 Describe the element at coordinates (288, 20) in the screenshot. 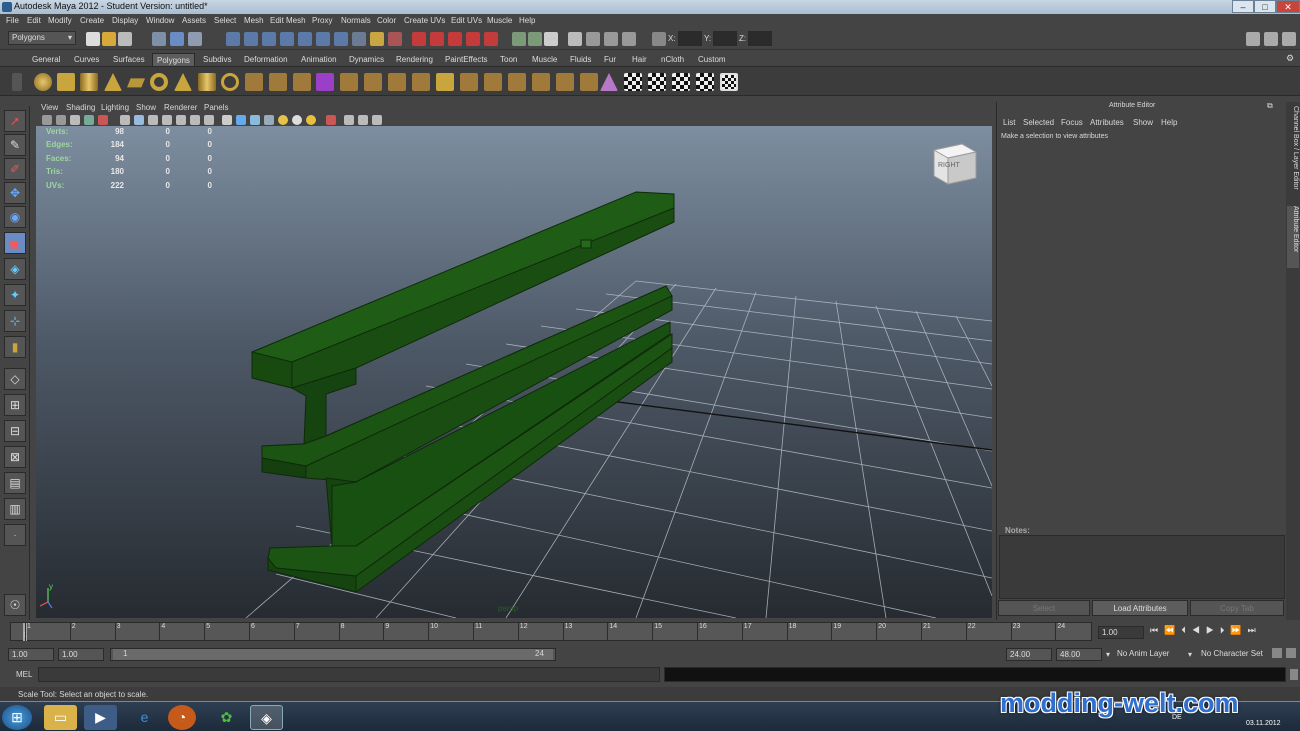

I see `menu-edit-mesh: Edit Mesh` at that location.